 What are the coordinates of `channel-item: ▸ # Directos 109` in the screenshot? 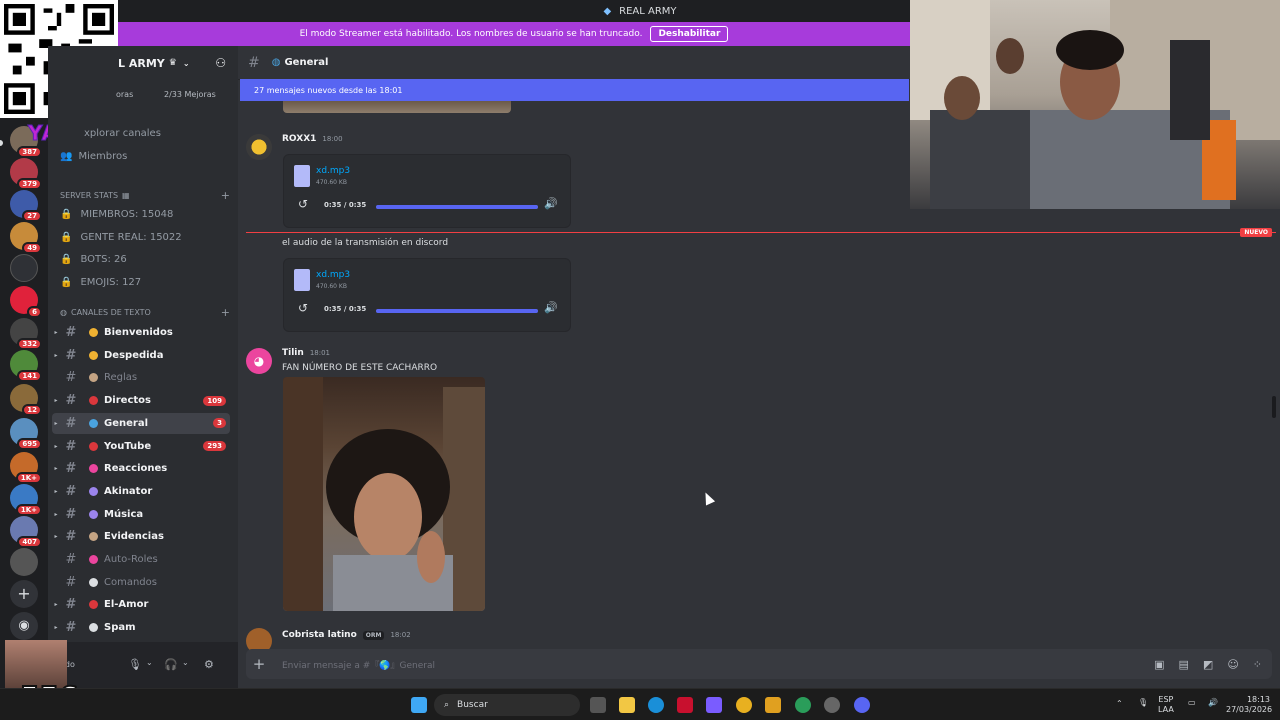 It's located at (141, 400).